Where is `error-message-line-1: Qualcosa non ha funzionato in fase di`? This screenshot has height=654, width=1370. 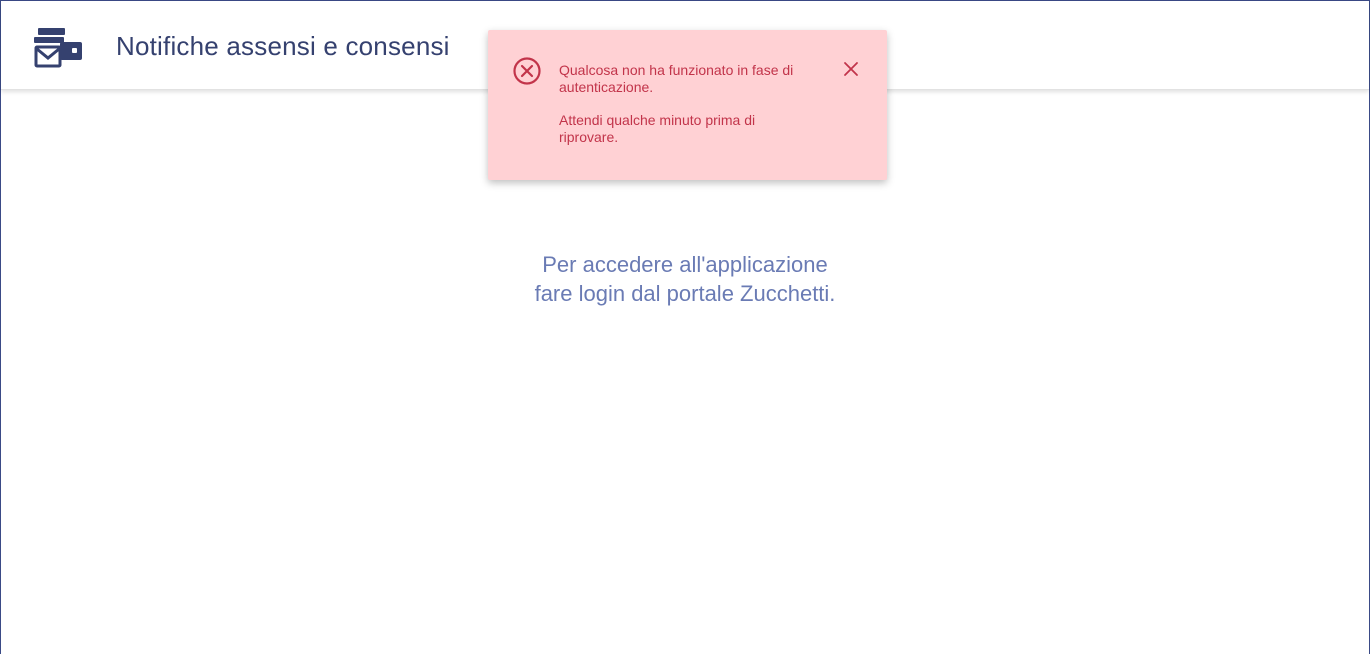 error-message-line-1: Qualcosa non ha funzionato in fase di is located at coordinates (676, 70).